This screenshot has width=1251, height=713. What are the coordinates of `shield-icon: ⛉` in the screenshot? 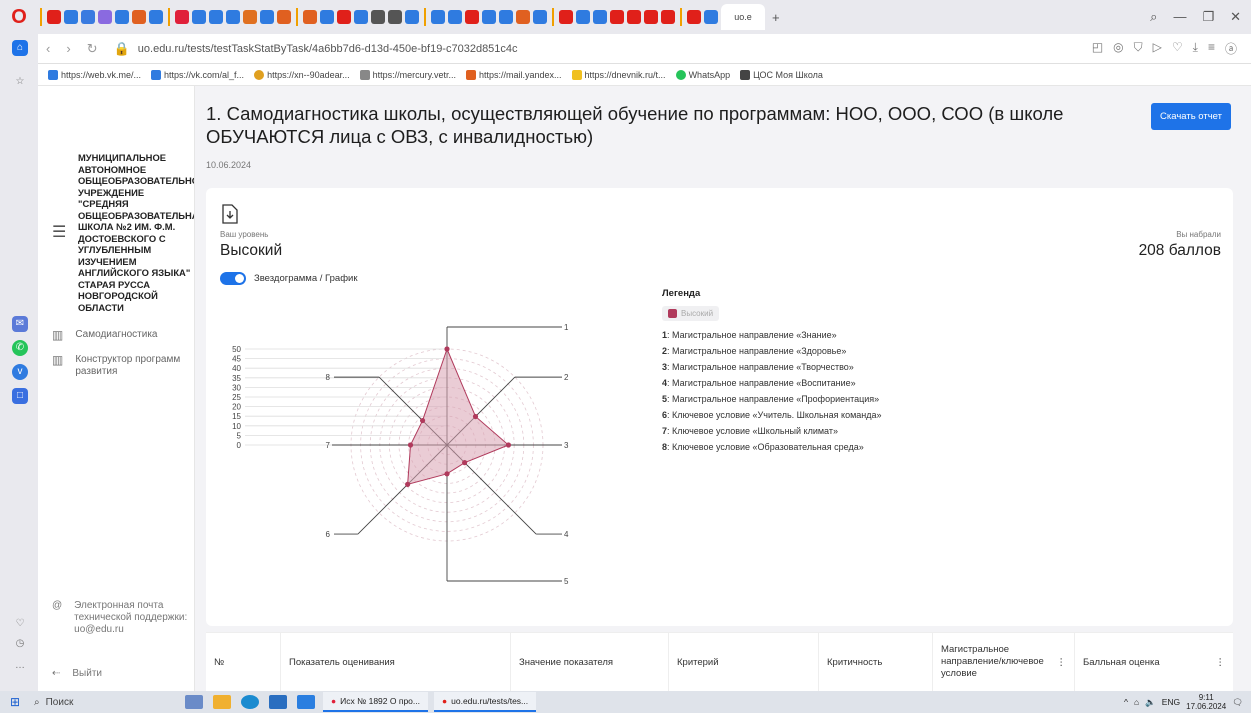 It's located at (1138, 48).